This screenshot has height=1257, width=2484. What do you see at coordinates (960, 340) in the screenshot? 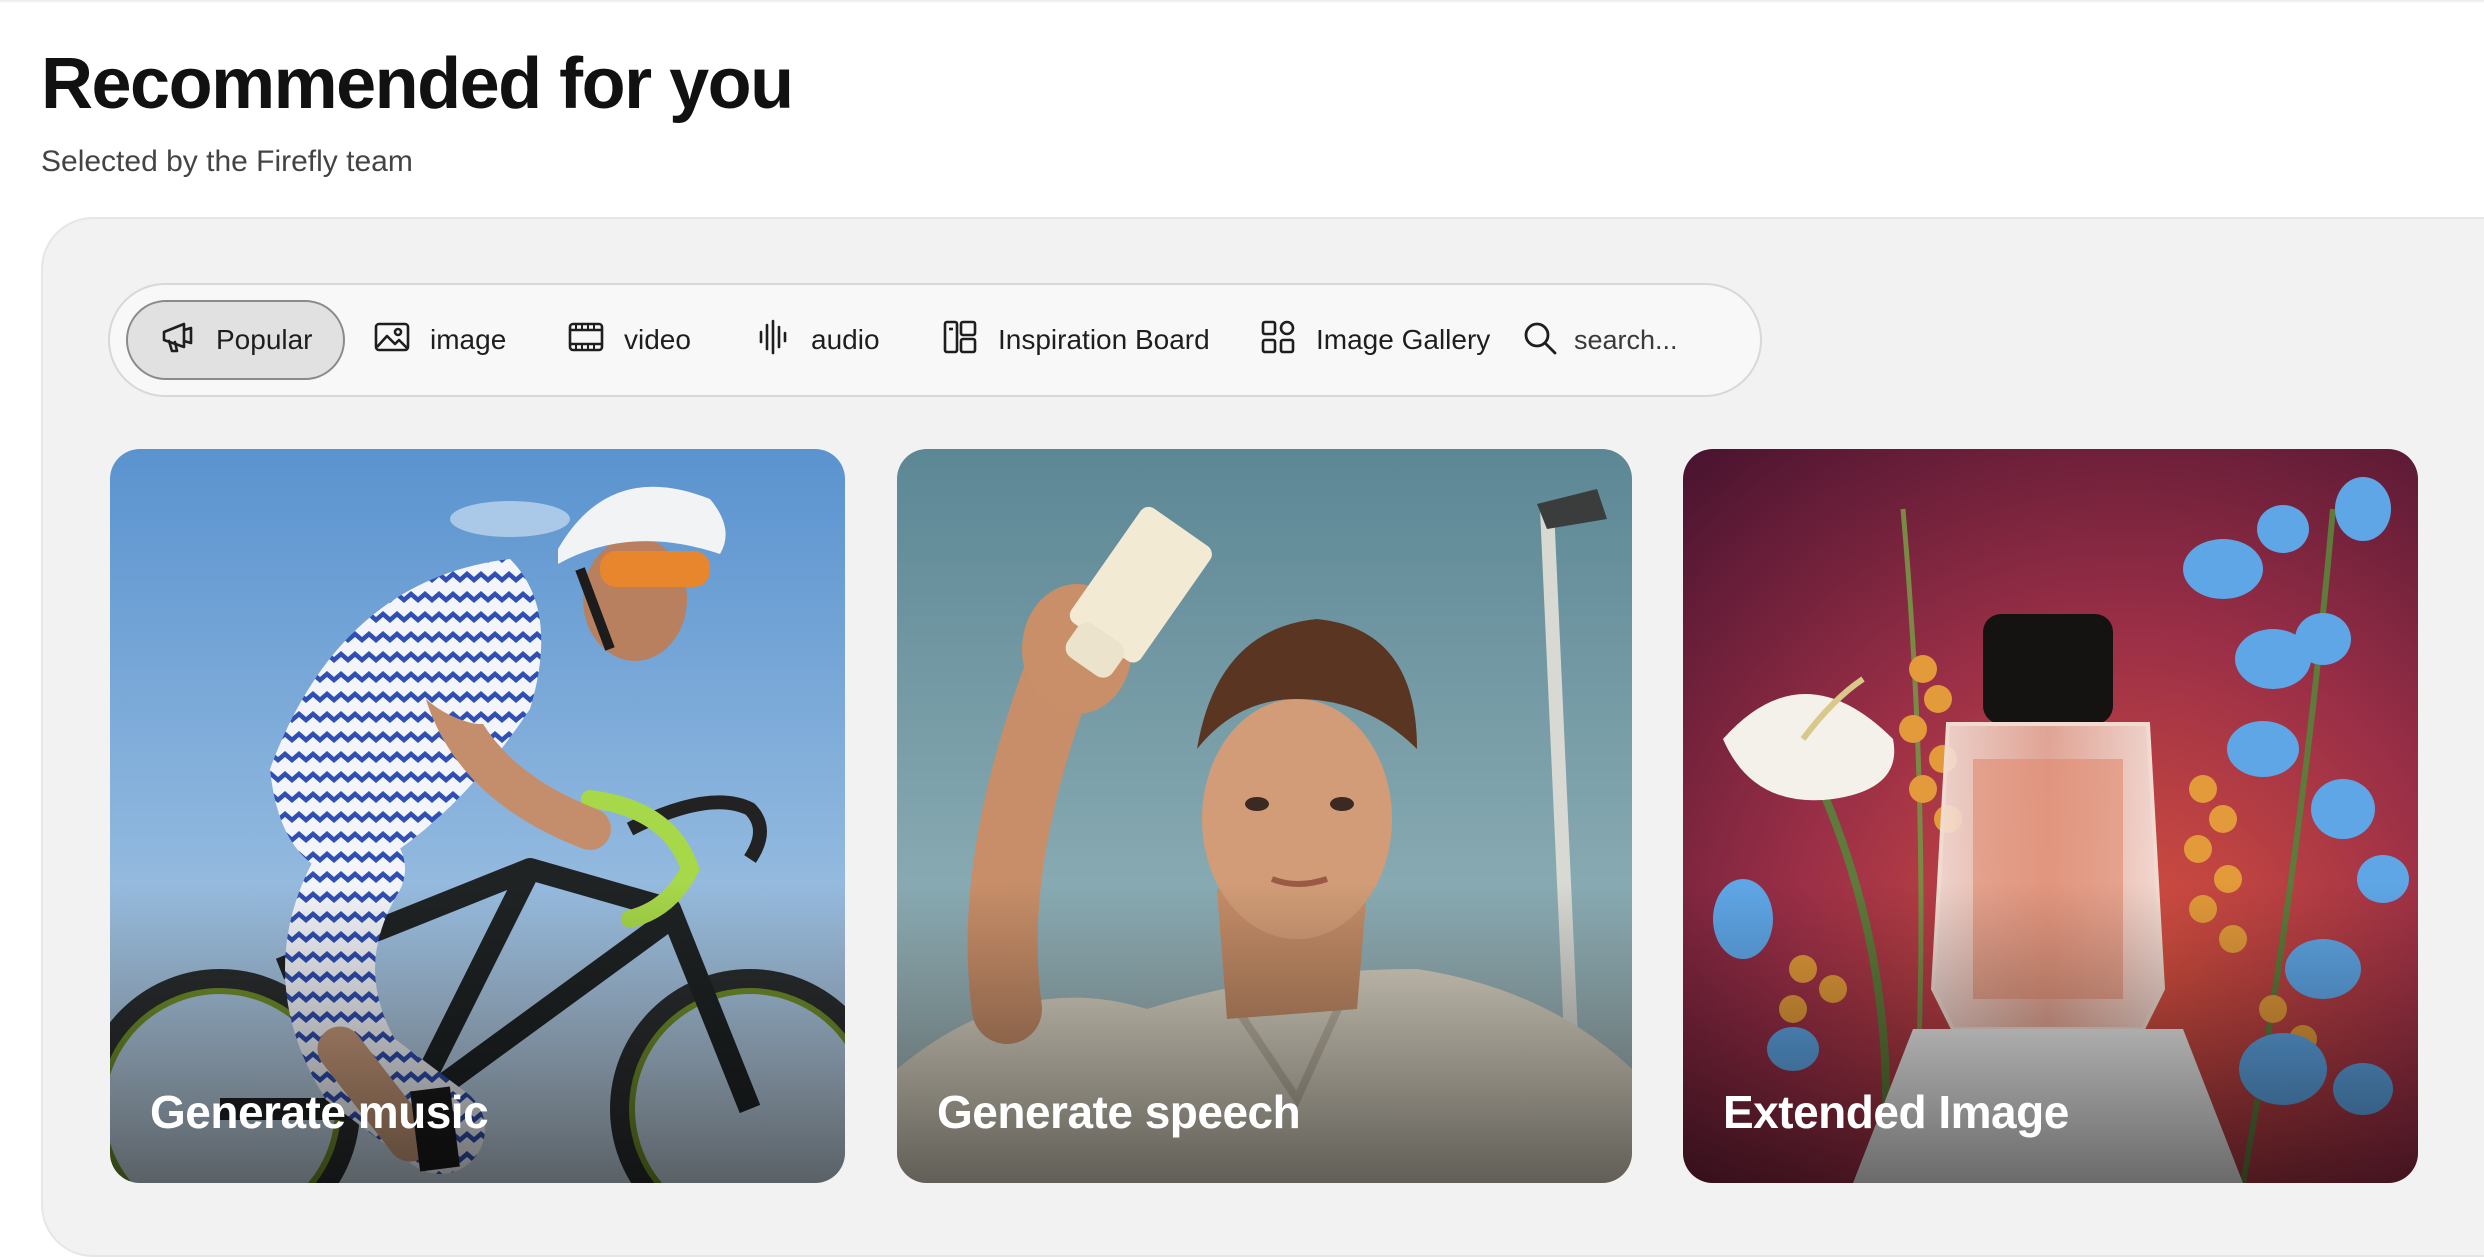
I see `board-icon` at bounding box center [960, 340].